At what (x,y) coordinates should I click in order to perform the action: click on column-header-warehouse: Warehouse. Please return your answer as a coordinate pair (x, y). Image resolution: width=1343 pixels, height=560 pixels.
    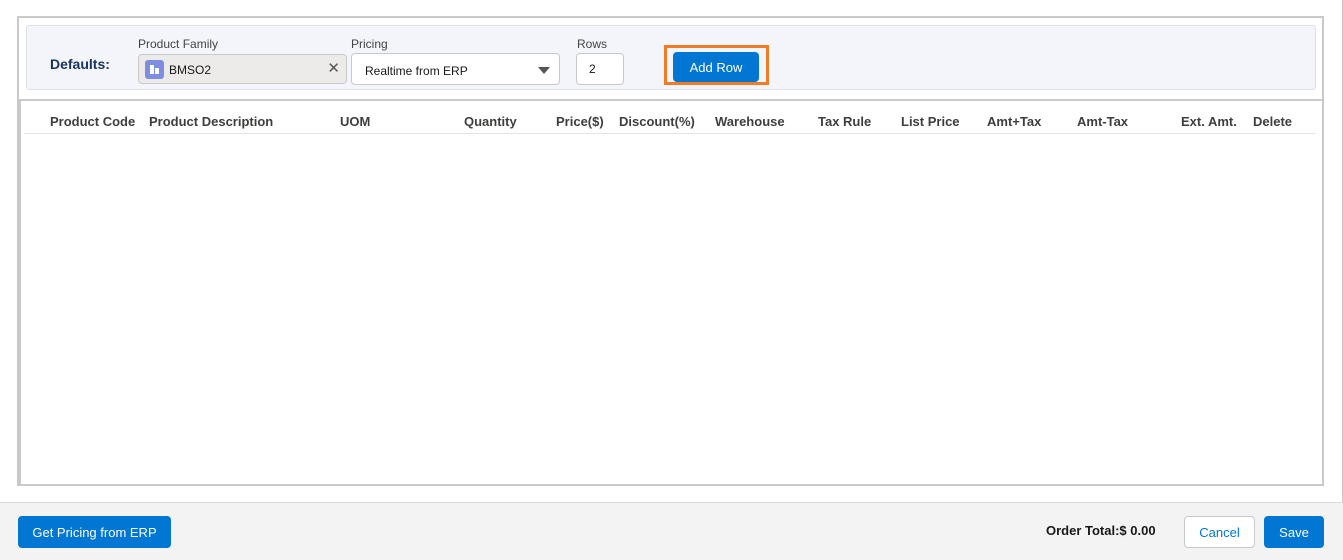
    Looking at the image, I should click on (750, 121).